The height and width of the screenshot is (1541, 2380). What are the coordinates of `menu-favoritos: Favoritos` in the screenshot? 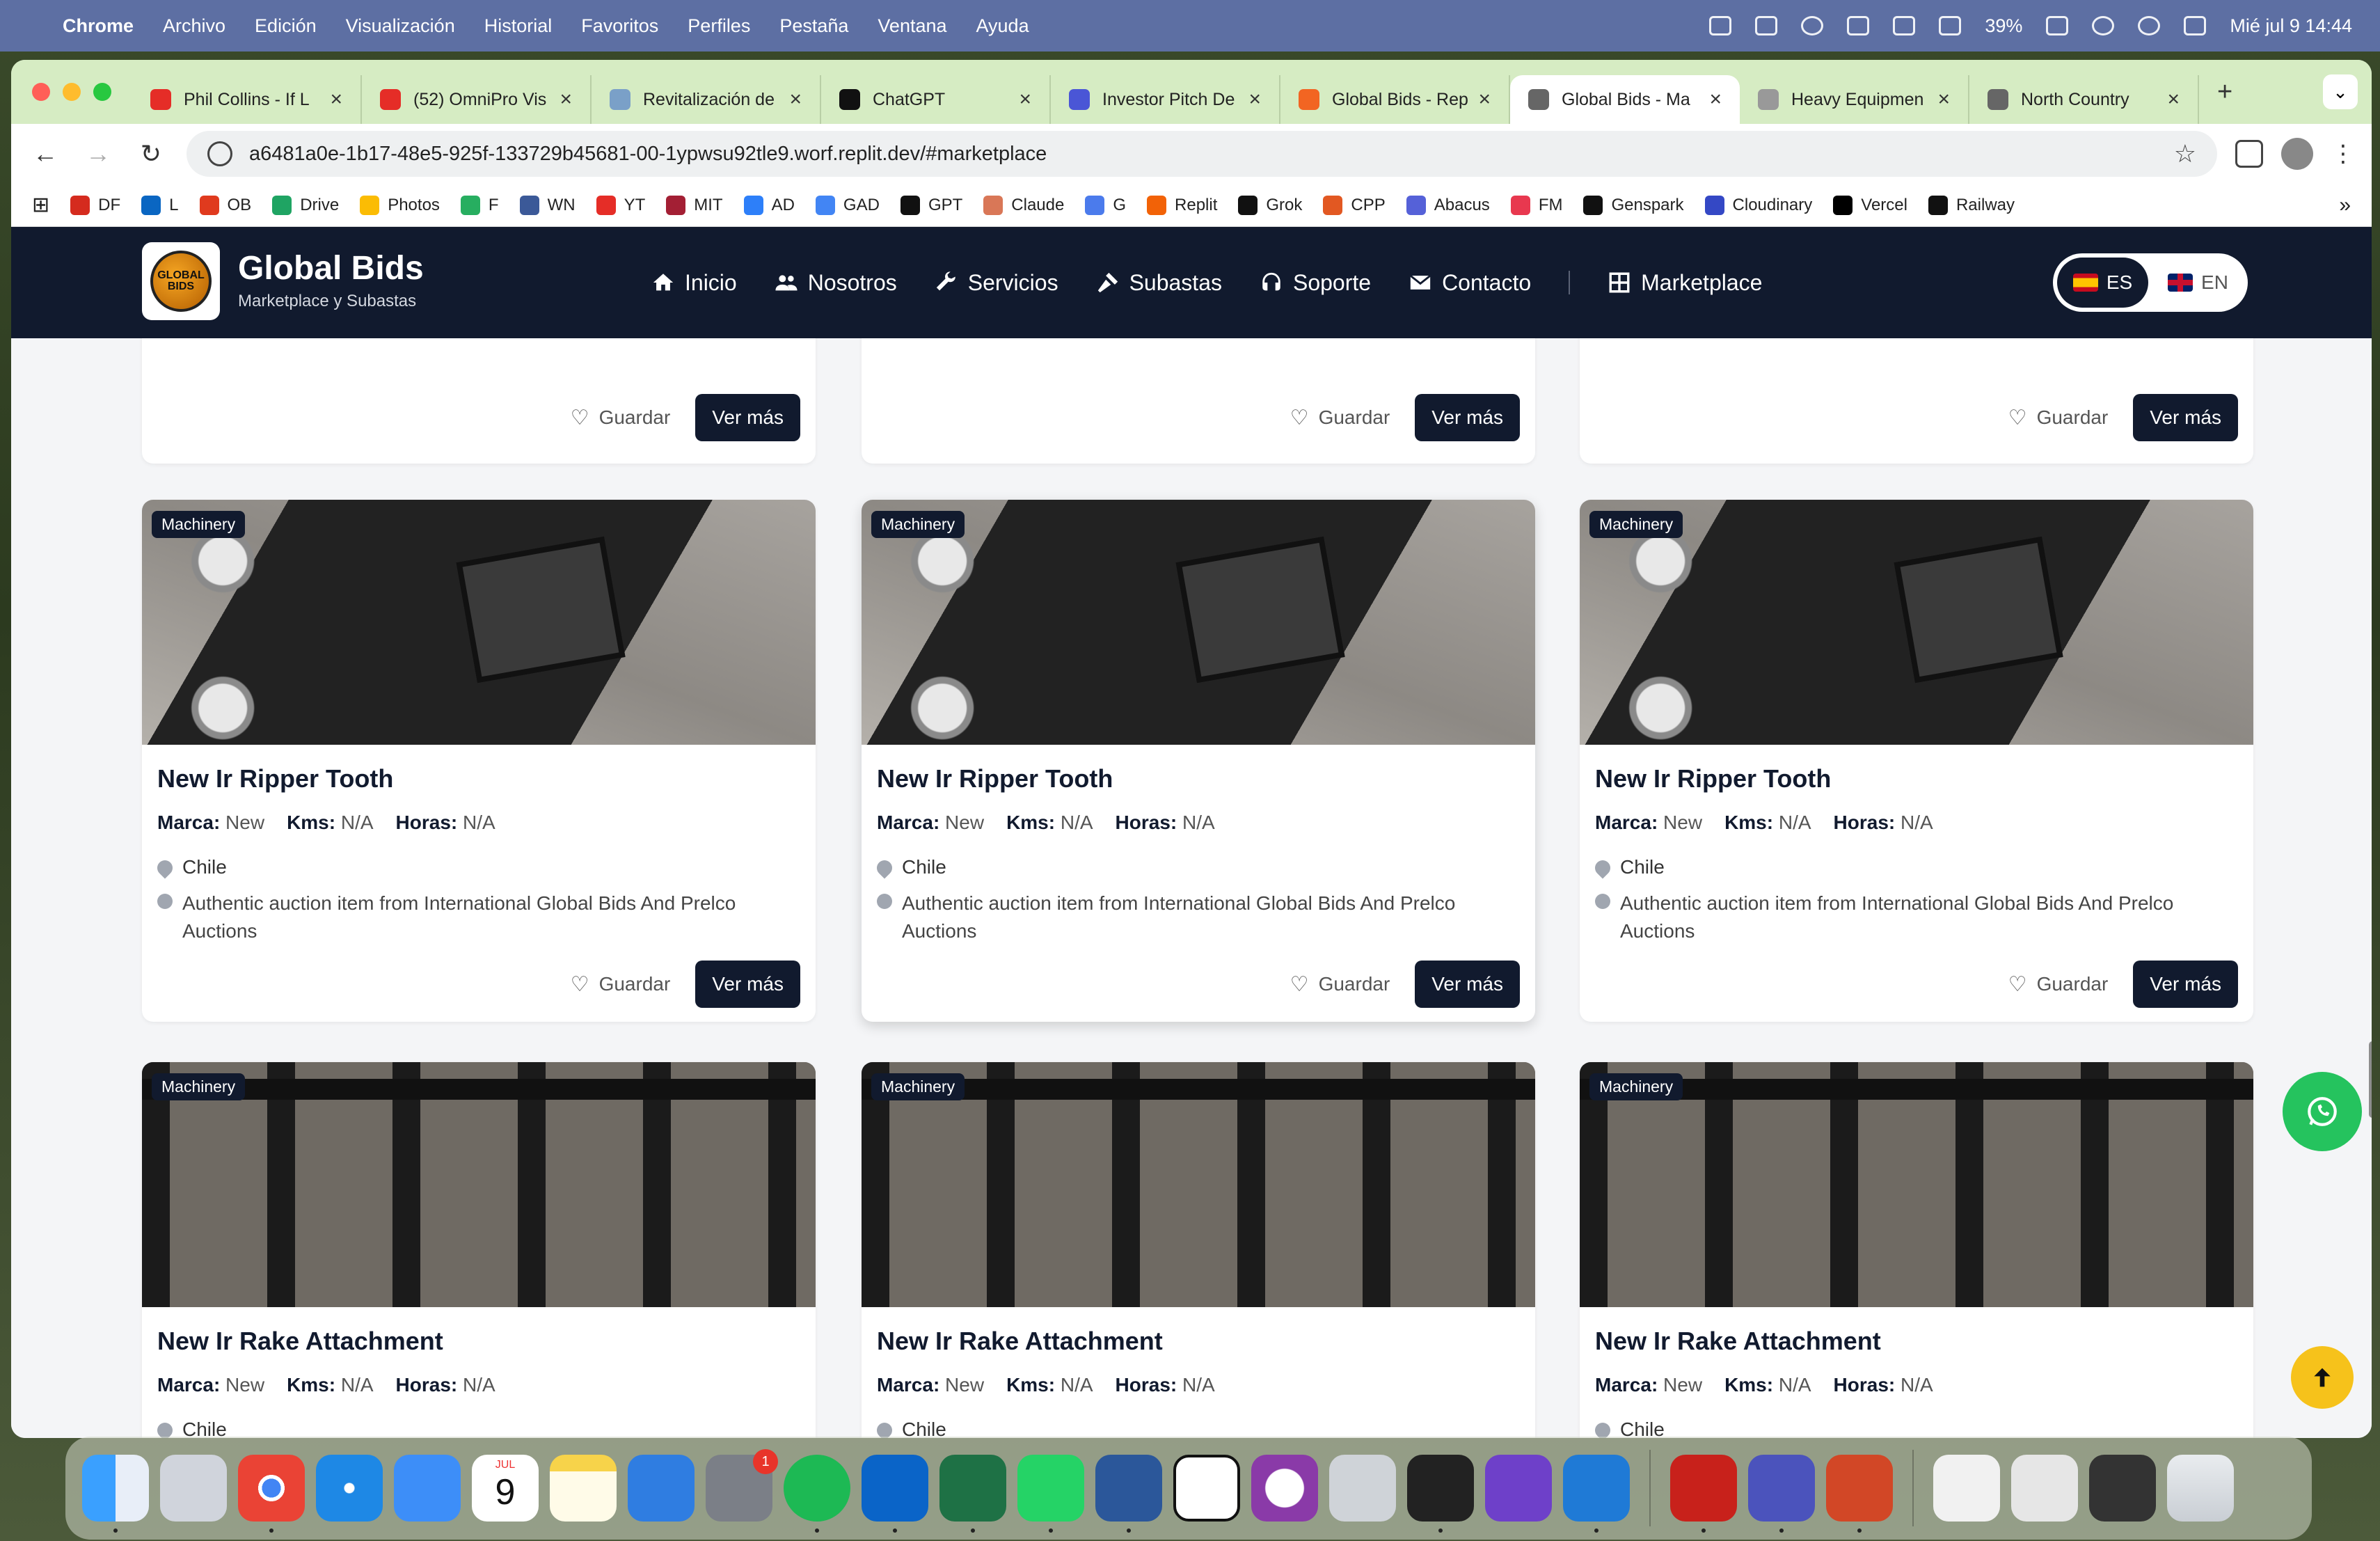 It's located at (619, 26).